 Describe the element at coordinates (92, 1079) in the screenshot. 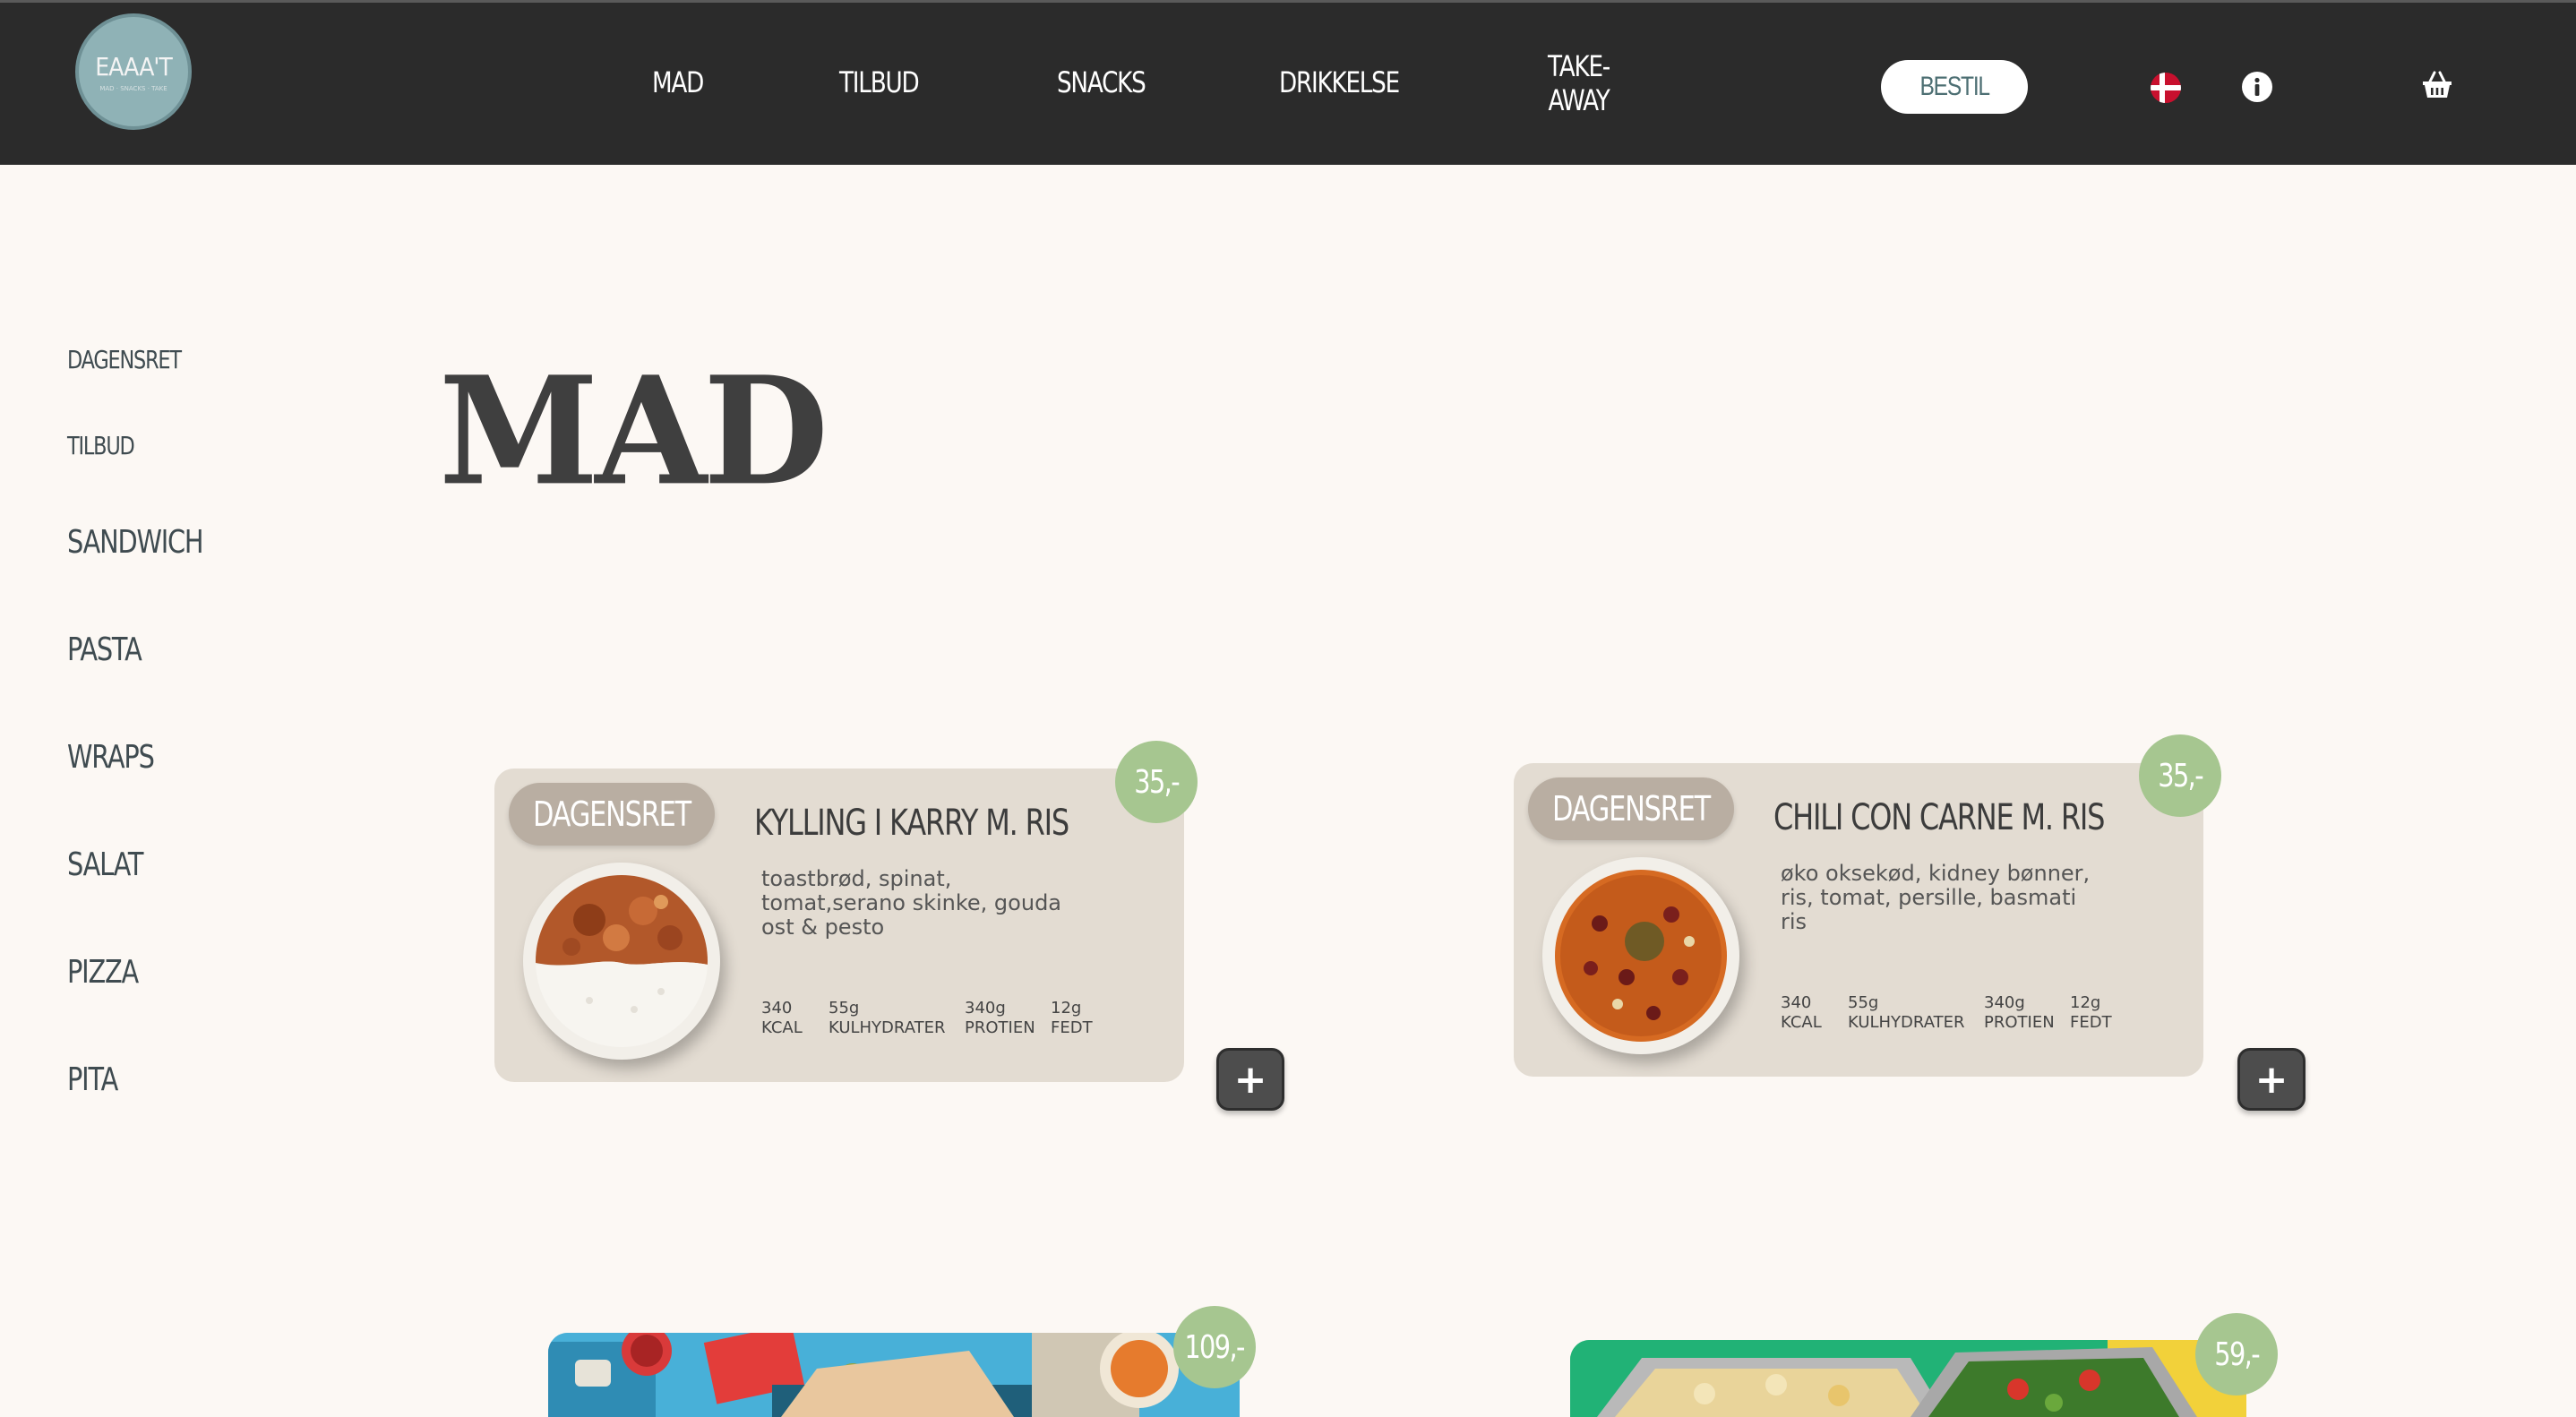

I see `sidebar-item-pita: PITA` at that location.